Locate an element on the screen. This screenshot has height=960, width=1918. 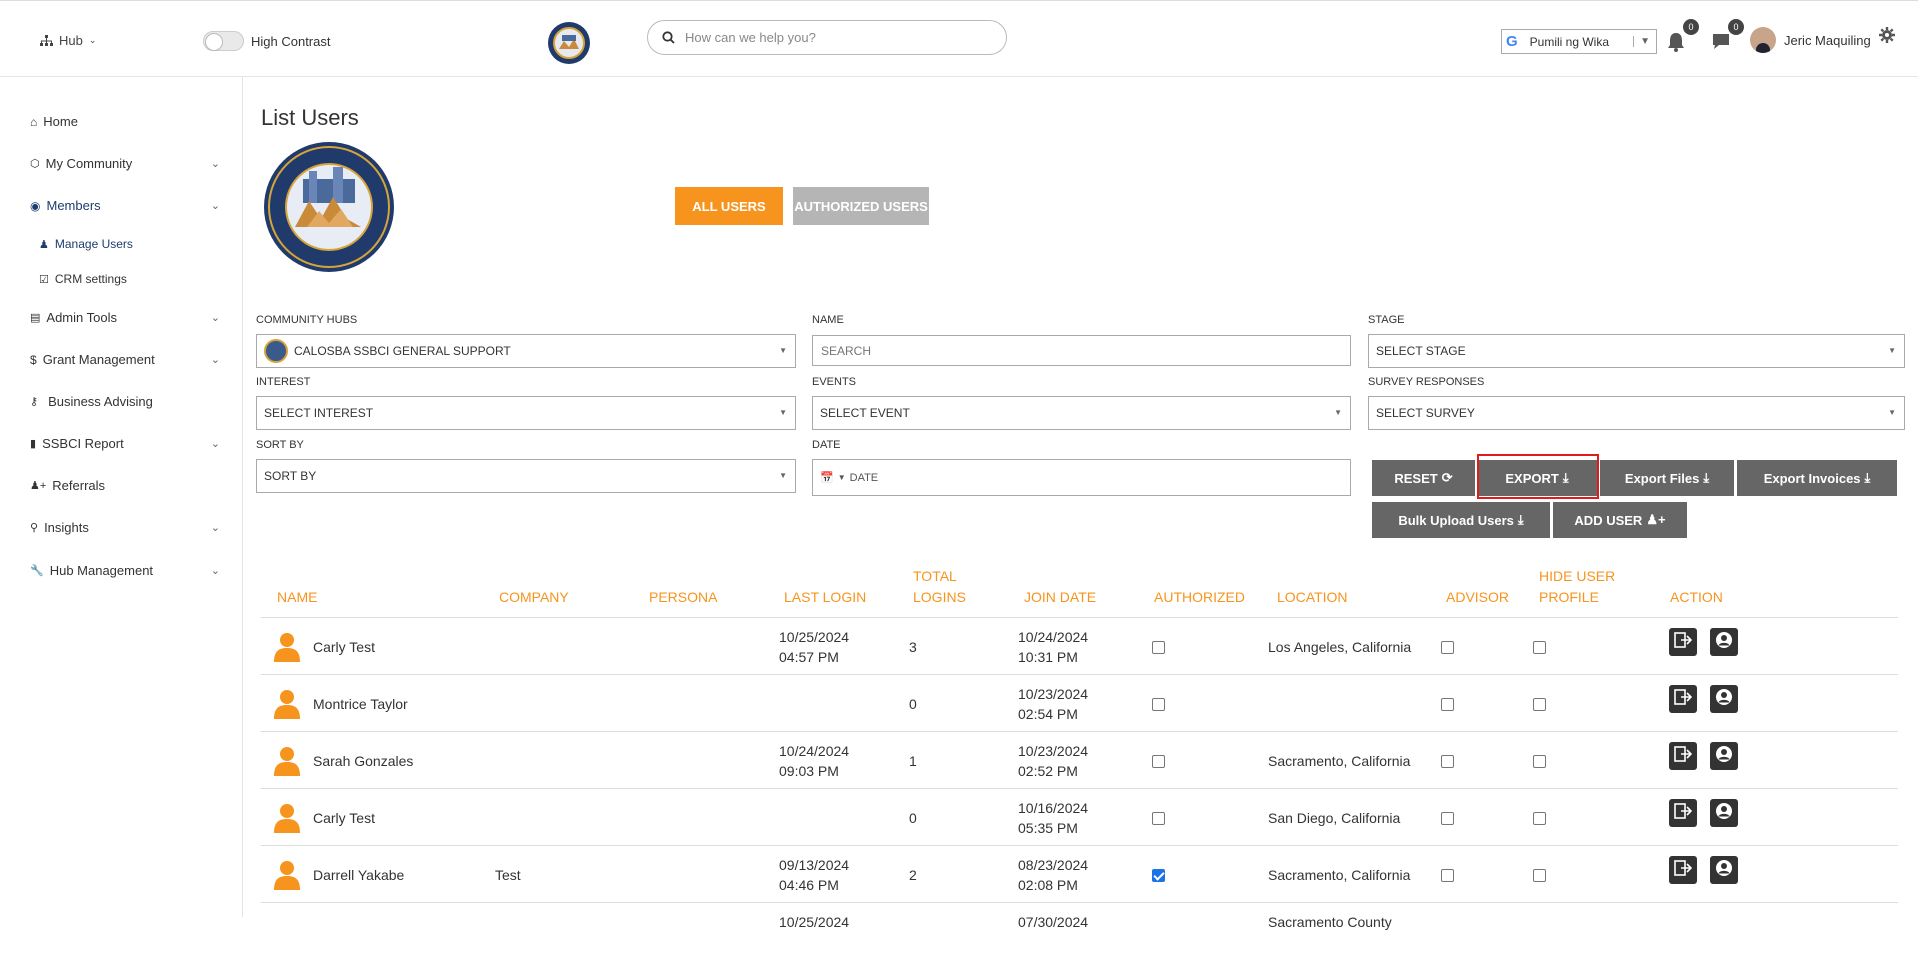
header-hide-user-profile: HIDE USER PROFILE is located at coordinates (1577, 587).